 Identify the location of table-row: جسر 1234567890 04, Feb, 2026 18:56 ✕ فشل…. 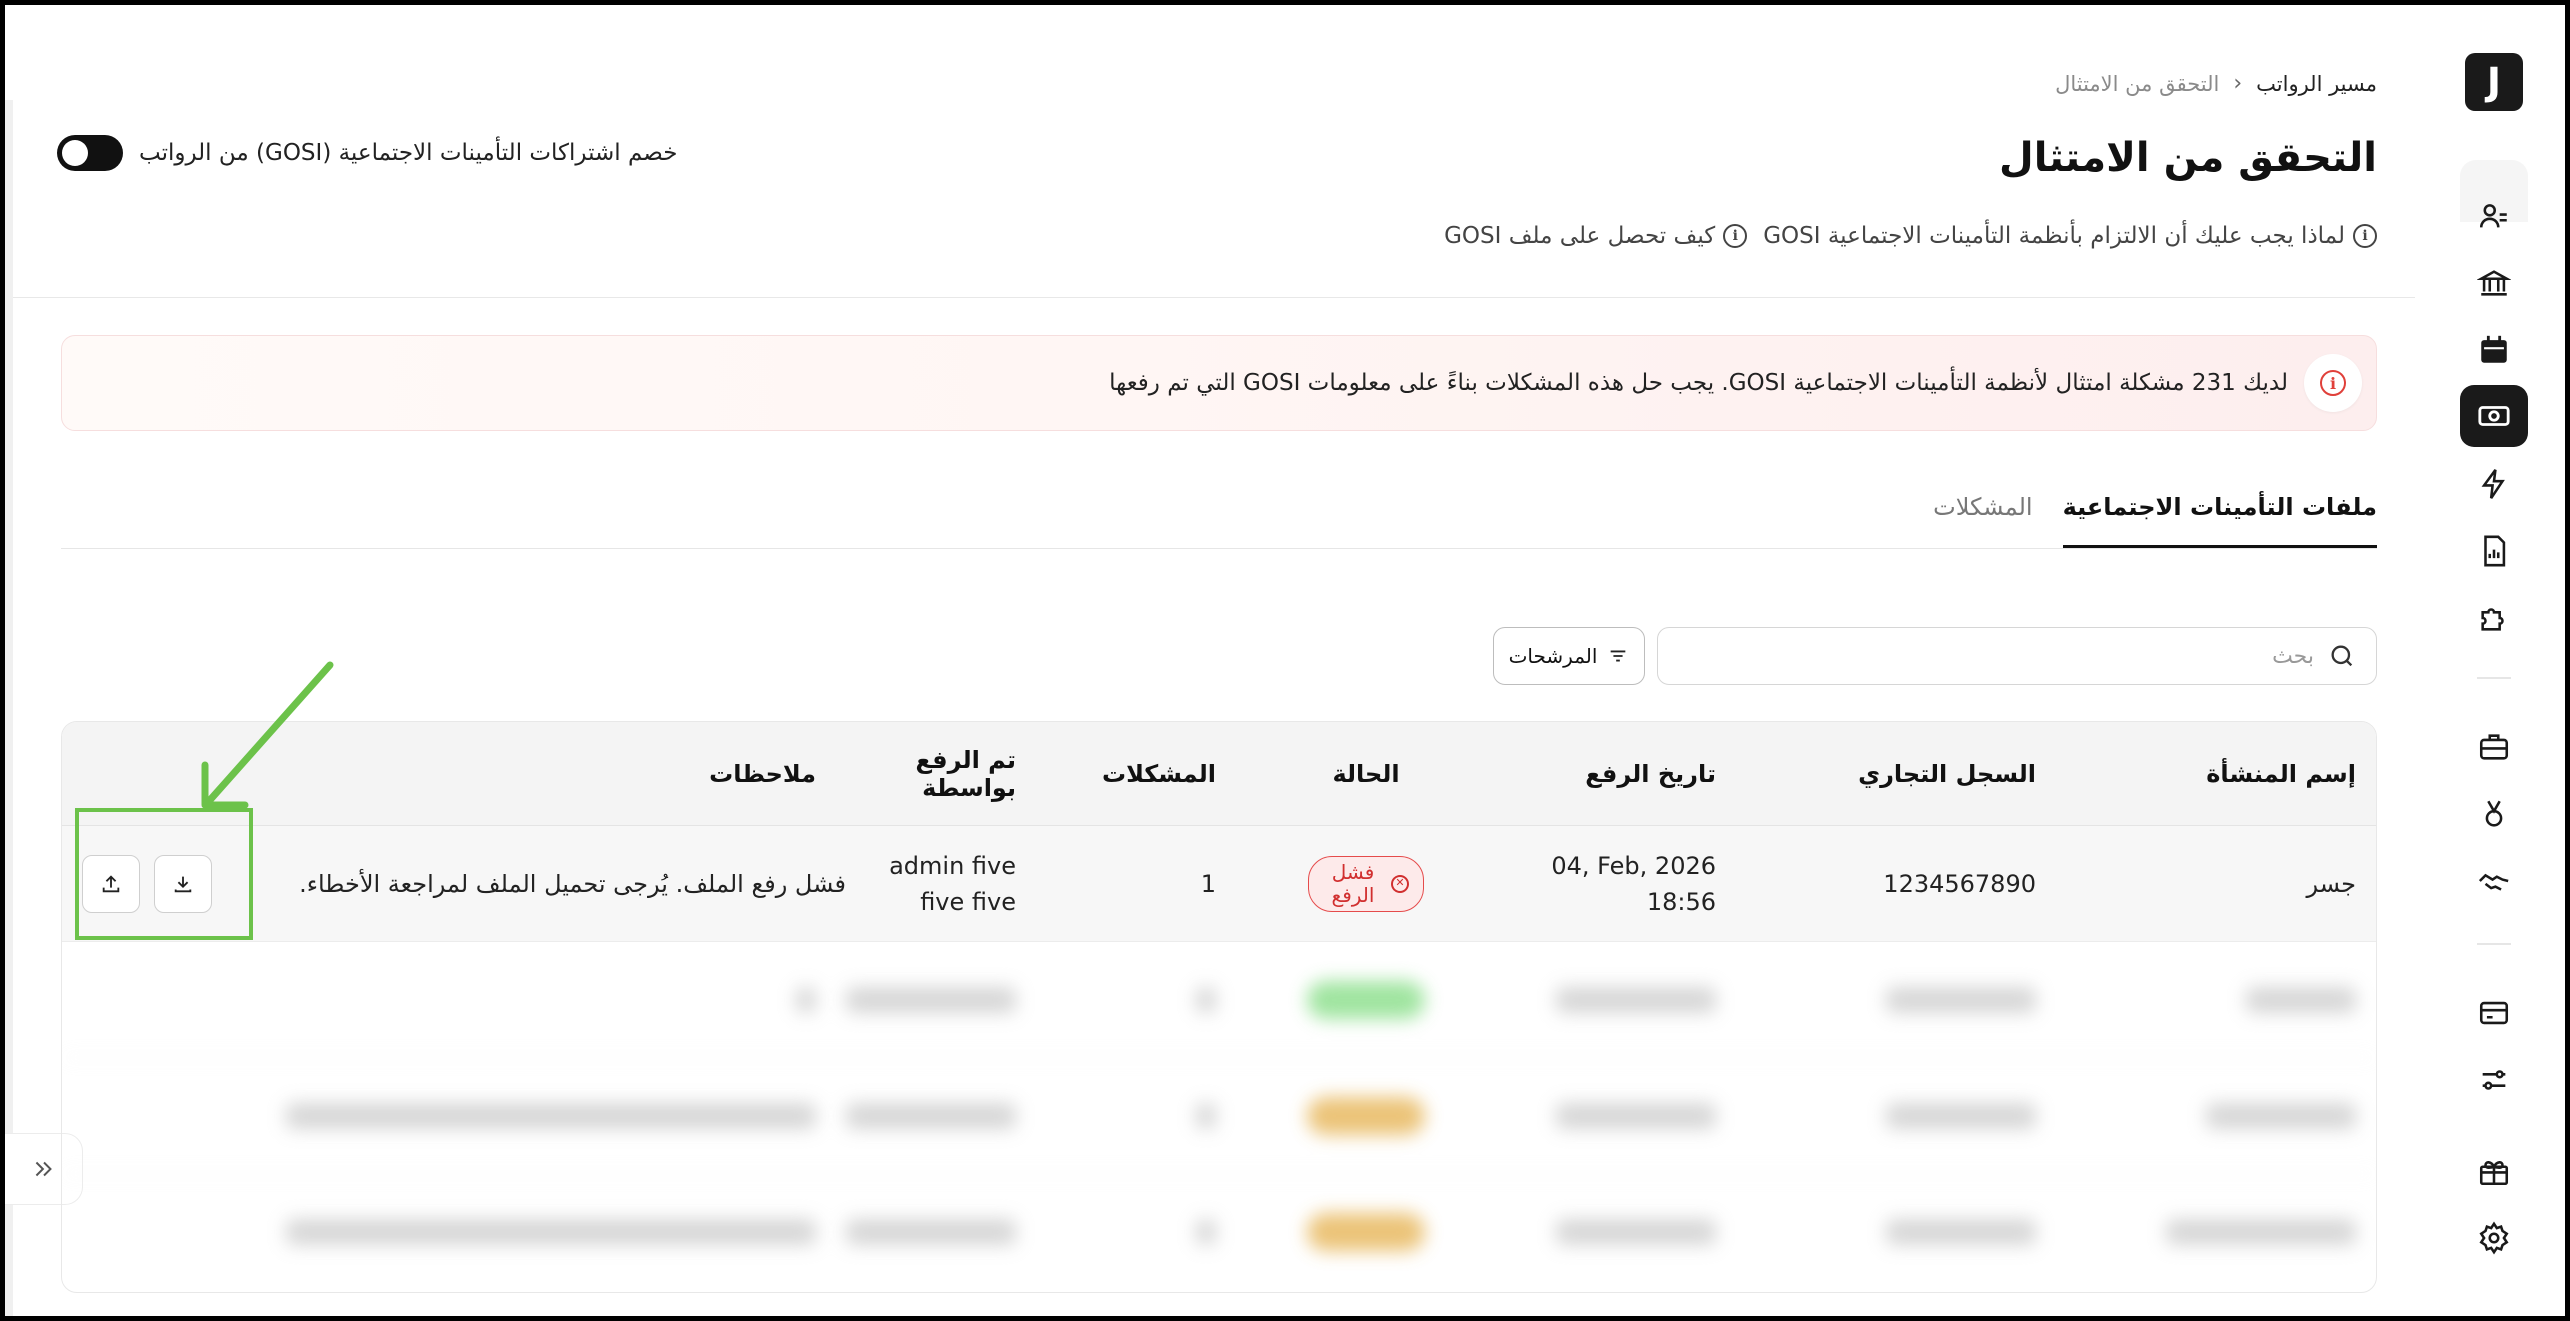
(1219, 884).